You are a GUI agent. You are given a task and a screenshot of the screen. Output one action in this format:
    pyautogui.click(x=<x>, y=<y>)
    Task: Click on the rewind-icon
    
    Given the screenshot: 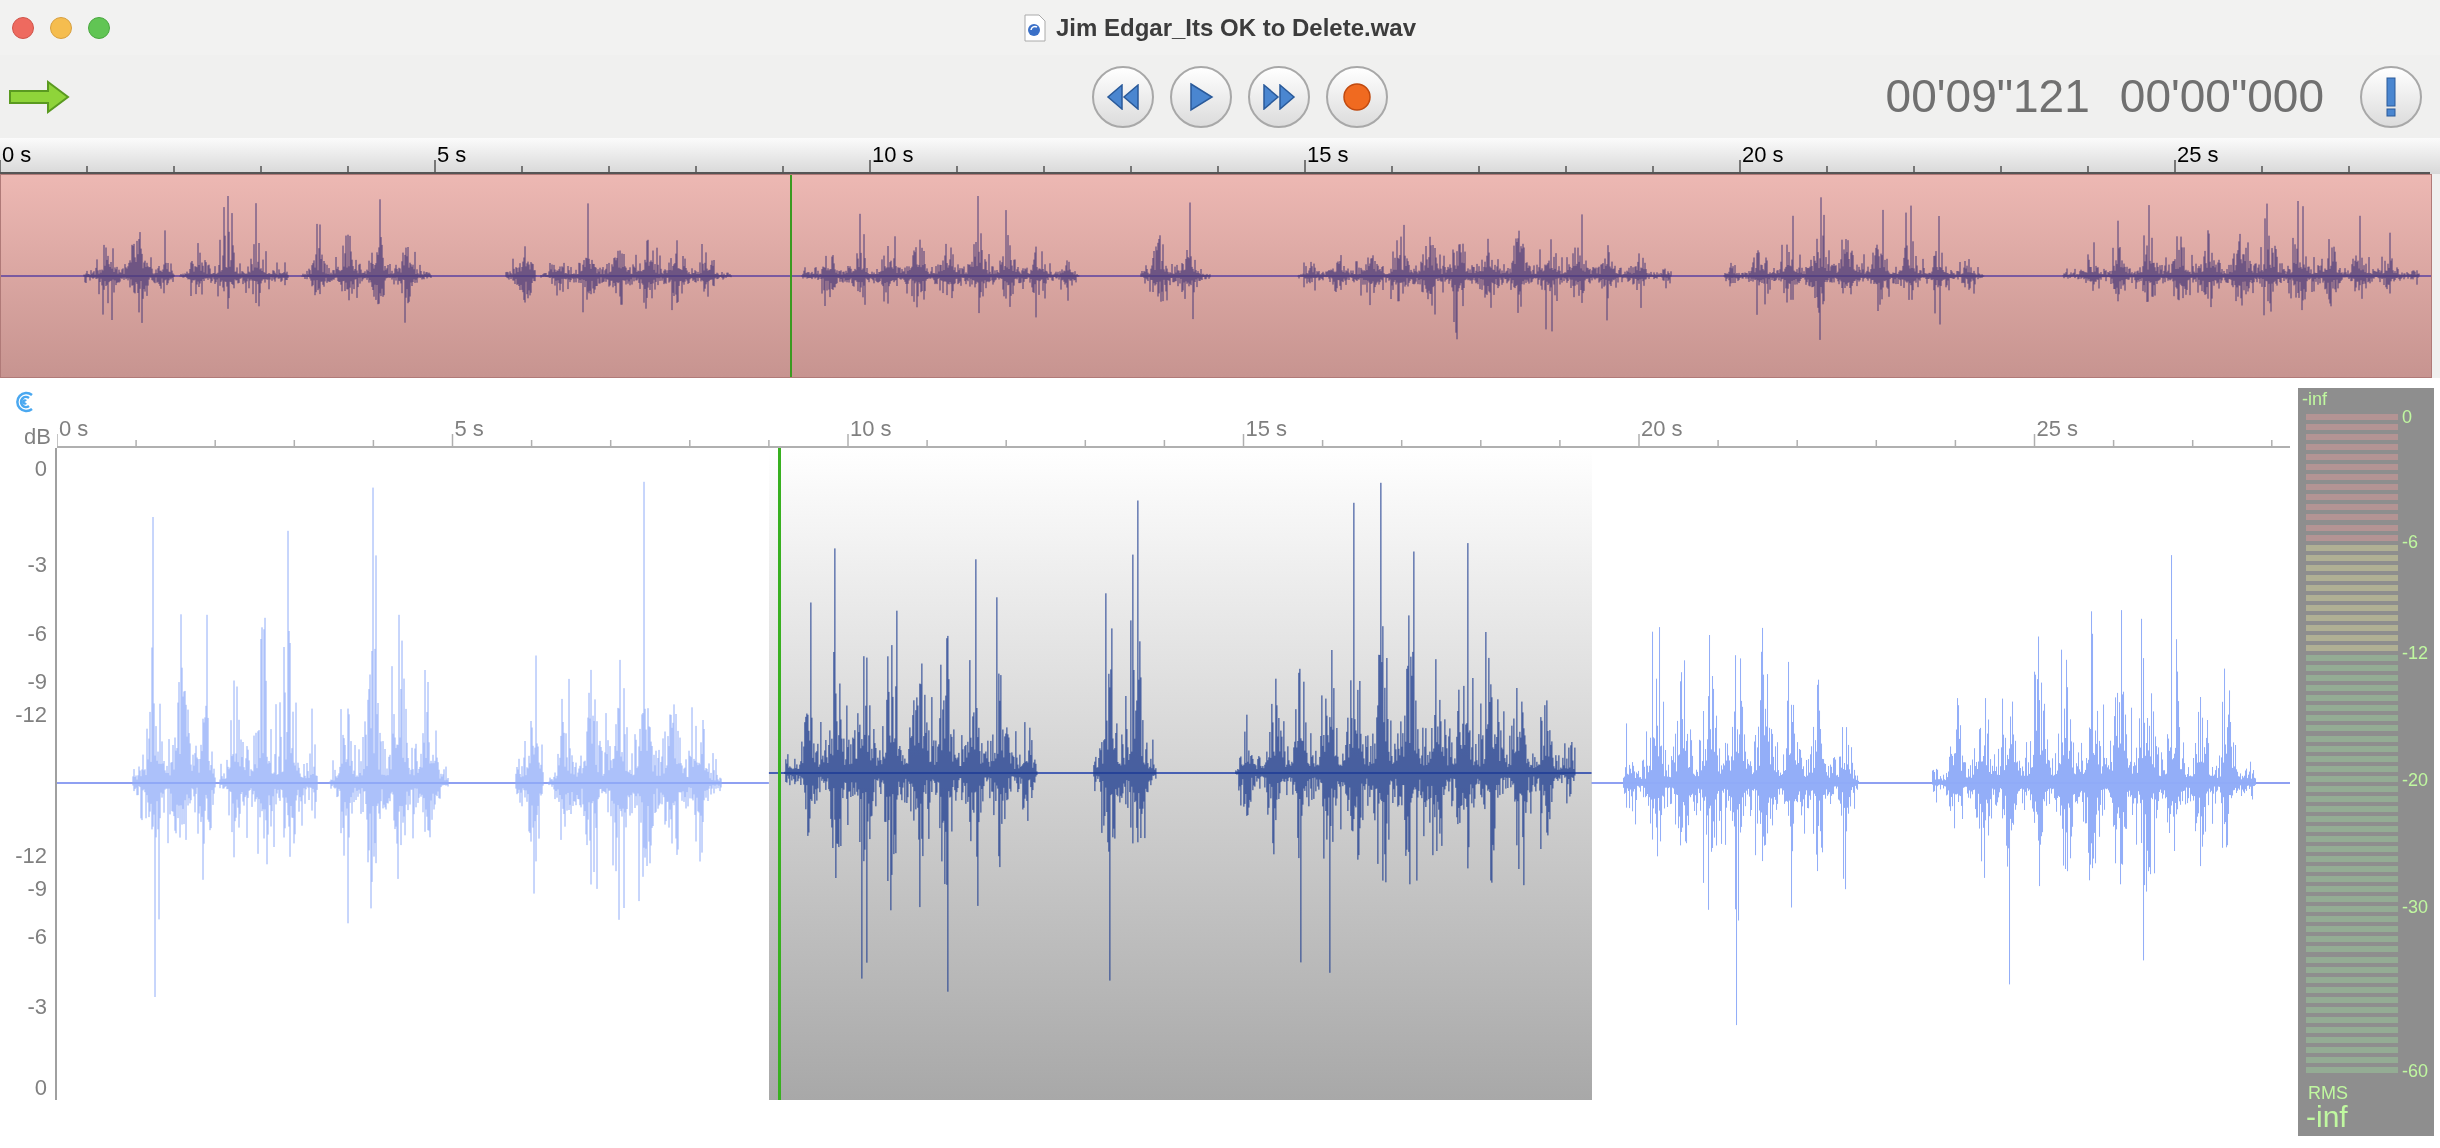 What is the action you would take?
    pyautogui.click(x=1123, y=96)
    